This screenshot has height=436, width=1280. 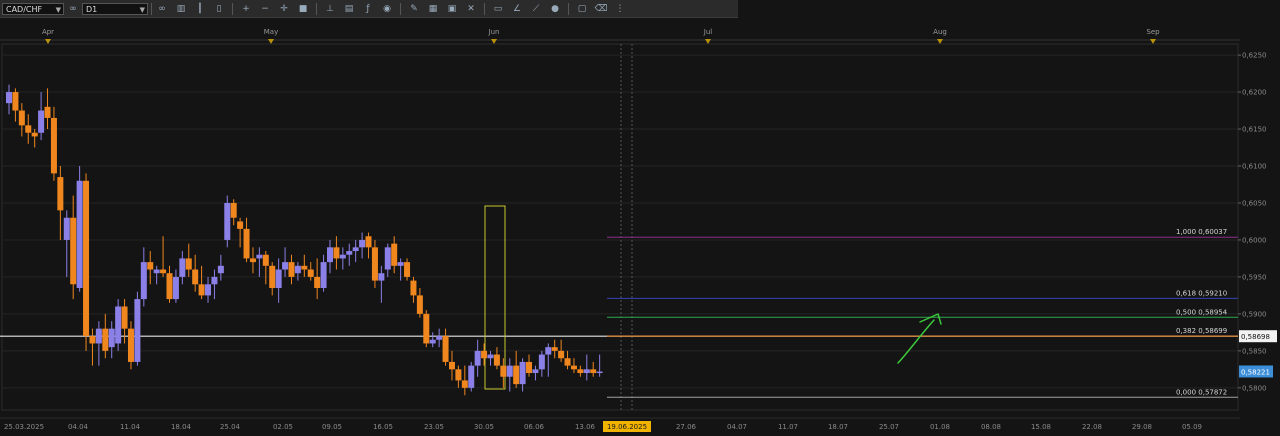 What do you see at coordinates (708, 32) in the screenshot?
I see `month-label: Jul` at bounding box center [708, 32].